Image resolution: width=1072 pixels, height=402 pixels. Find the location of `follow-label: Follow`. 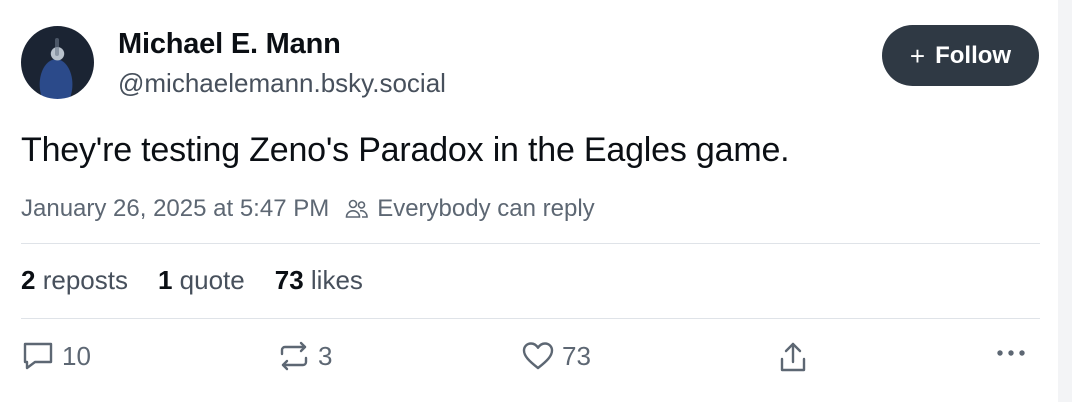

follow-label: Follow is located at coordinates (973, 55).